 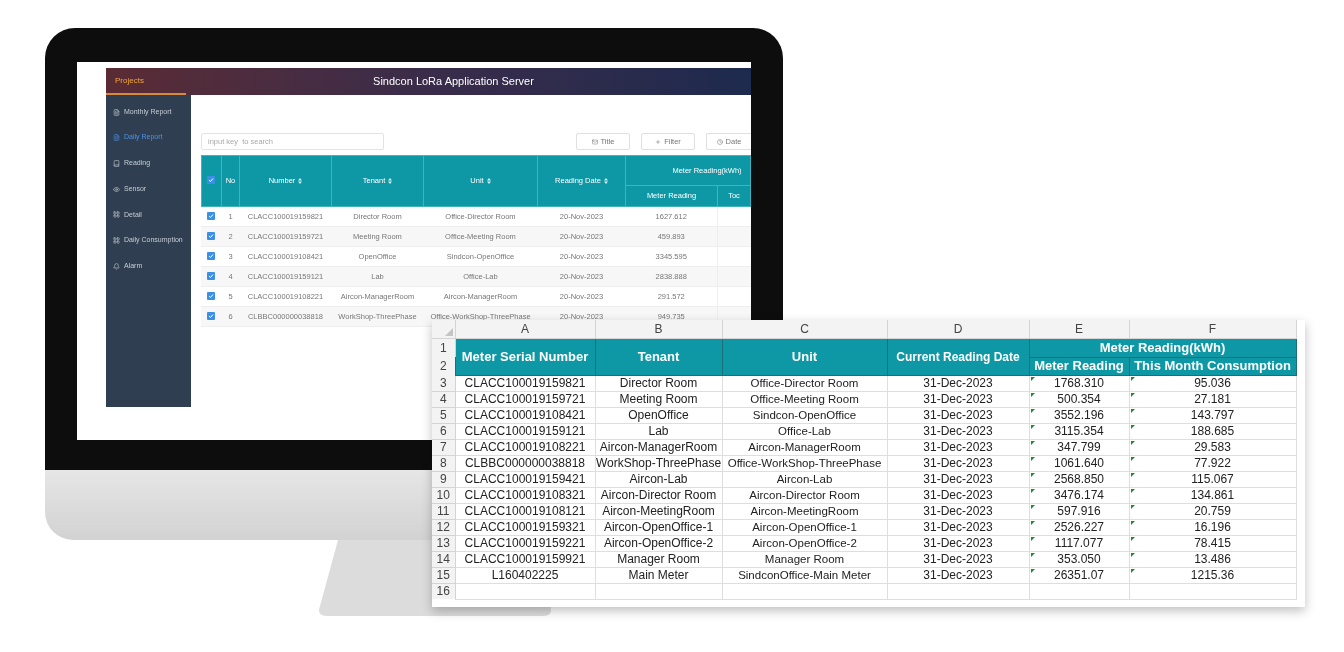 I want to click on row-number: 2, so click(x=443, y=366).